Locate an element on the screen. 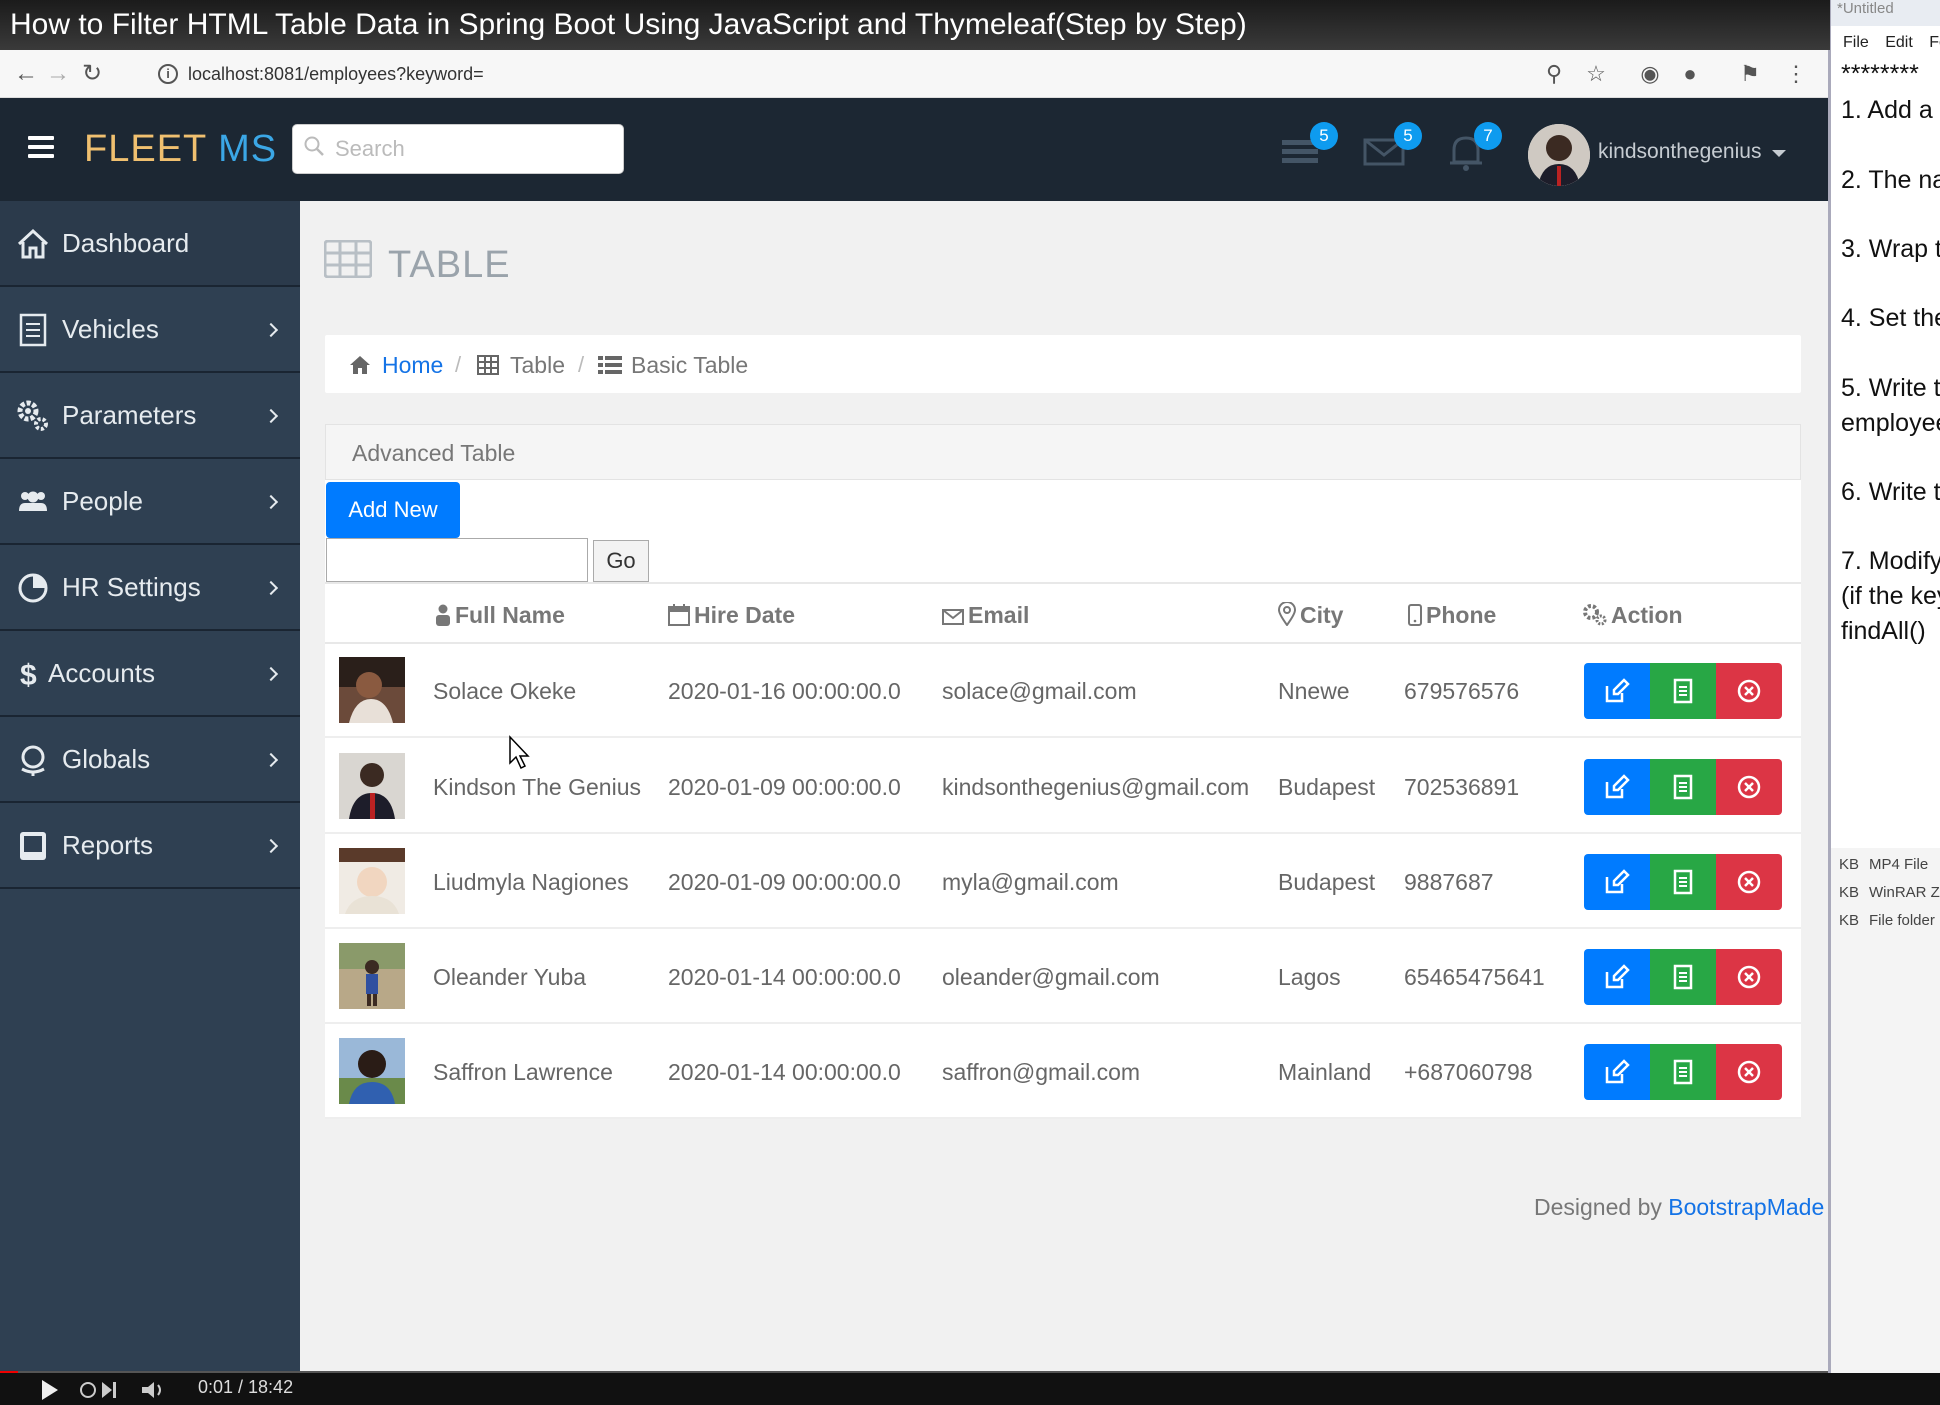 Image resolution: width=1940 pixels, height=1405 pixels. forward-icon: → is located at coordinates (58, 74).